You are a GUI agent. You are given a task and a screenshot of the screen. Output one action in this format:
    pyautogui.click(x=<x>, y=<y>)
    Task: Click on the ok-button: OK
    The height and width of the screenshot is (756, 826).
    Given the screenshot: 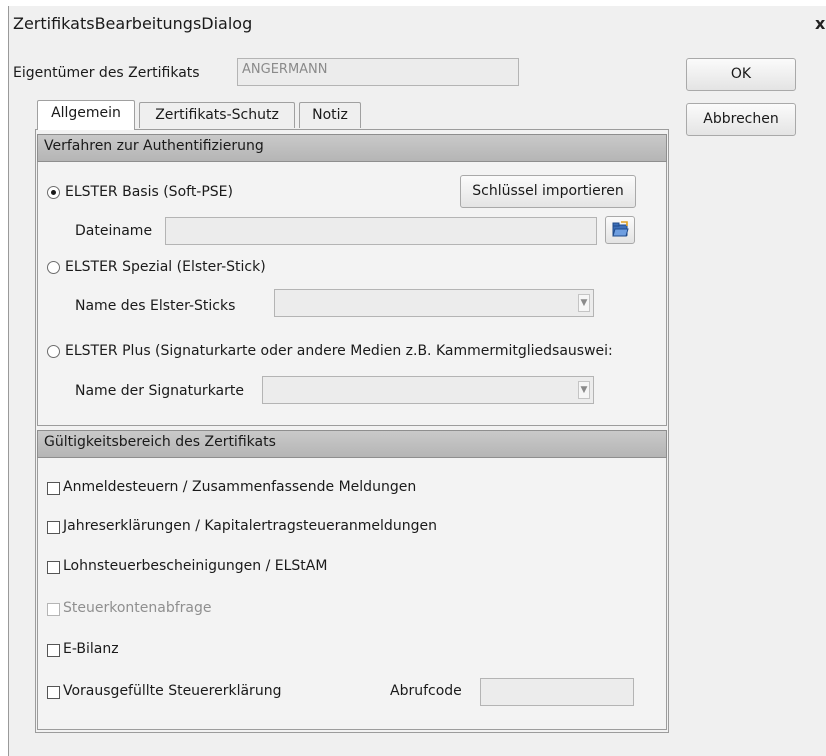 What is the action you would take?
    pyautogui.click(x=741, y=74)
    